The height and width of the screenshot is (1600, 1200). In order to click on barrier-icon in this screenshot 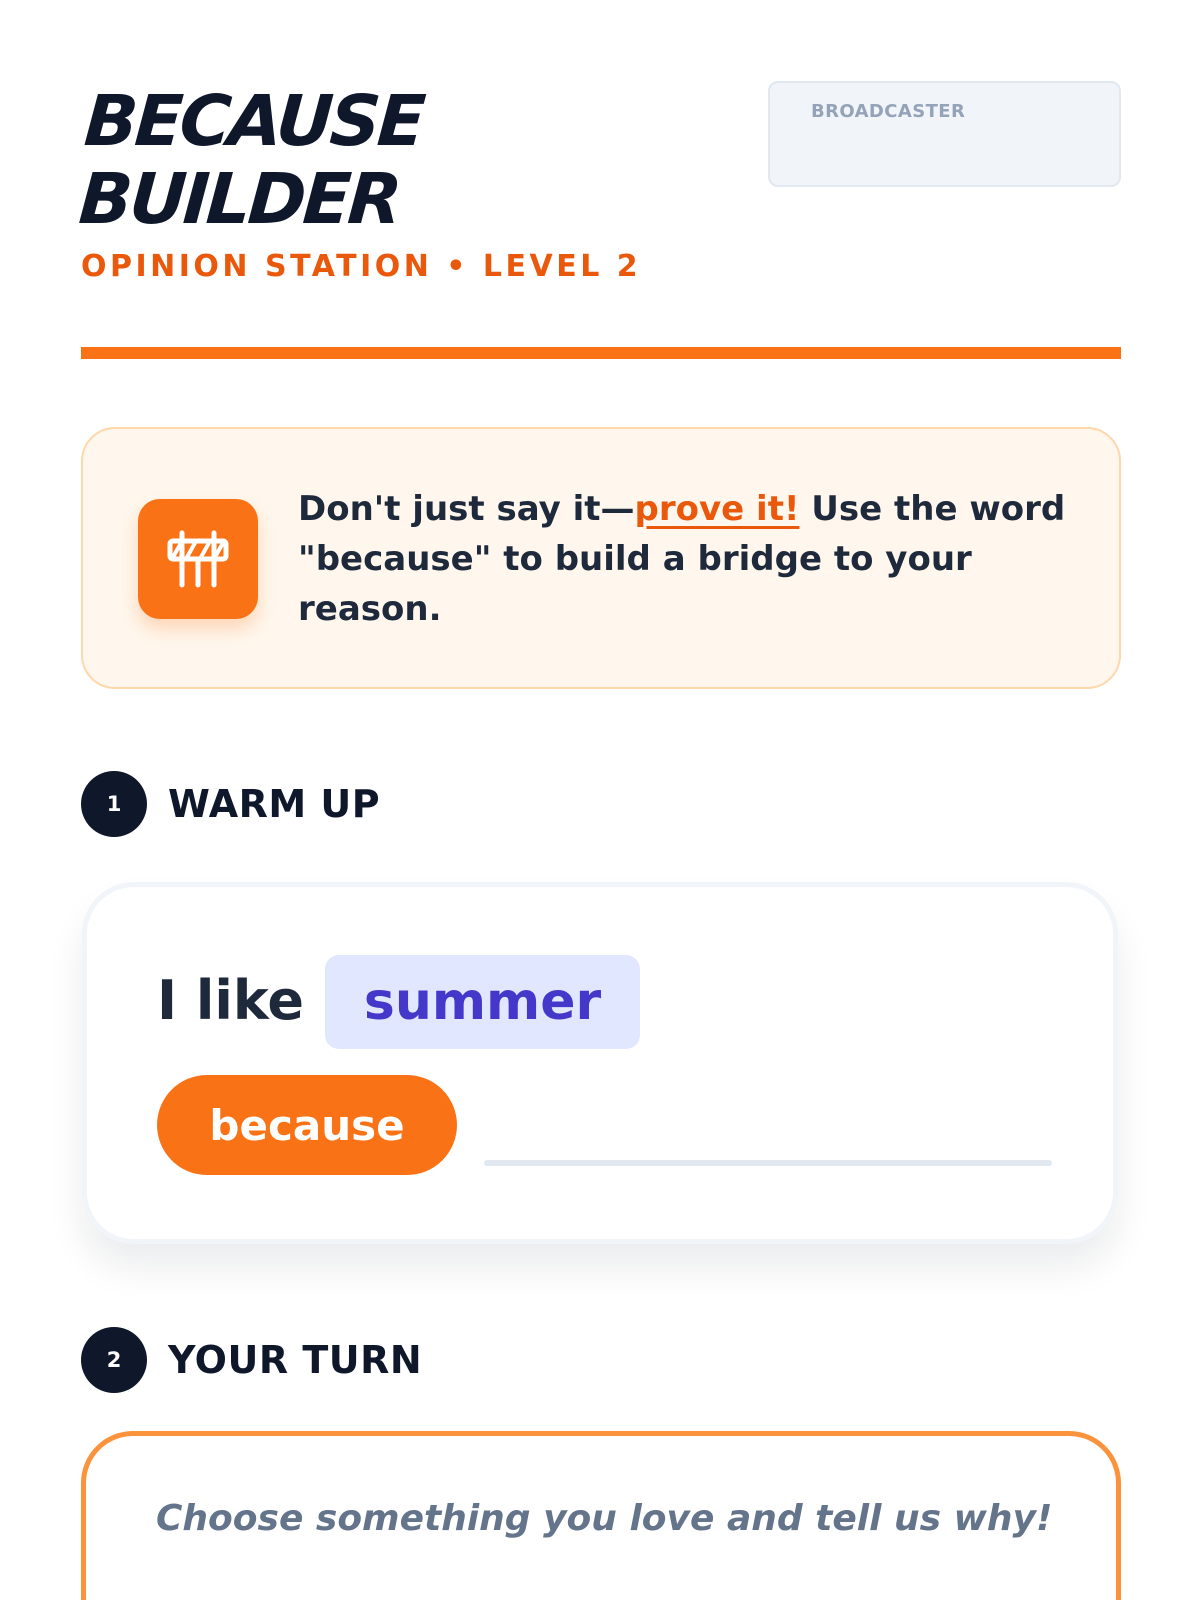, I will do `click(198, 559)`.